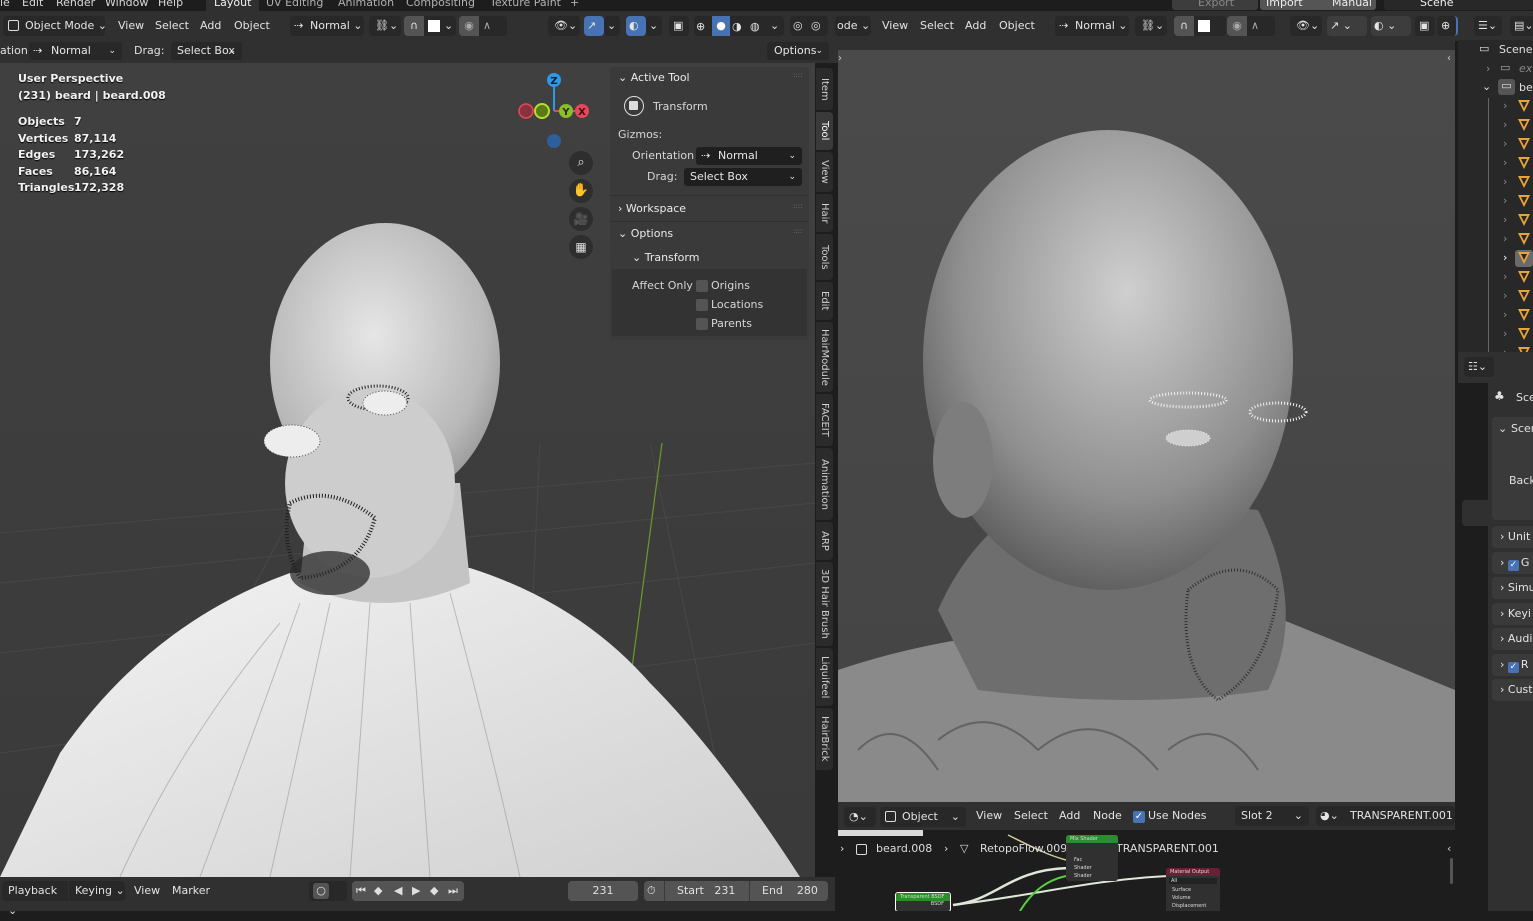 This screenshot has height=921, width=1533. What do you see at coordinates (798, 26) in the screenshot?
I see `ring-icon: ◎` at bounding box center [798, 26].